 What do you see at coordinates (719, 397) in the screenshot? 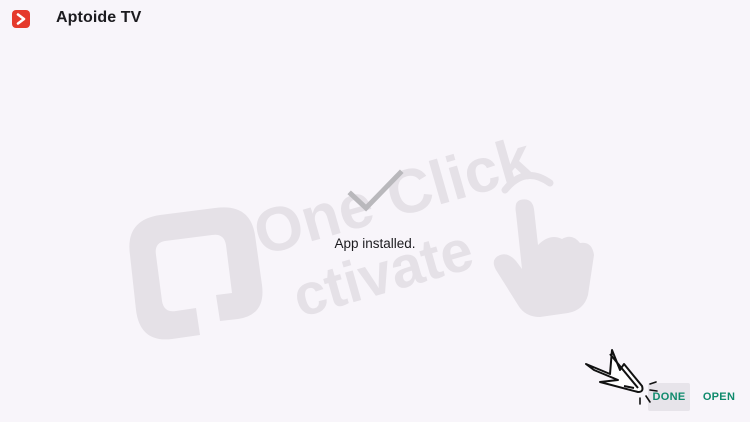
I see `open-button: OPEN` at bounding box center [719, 397].